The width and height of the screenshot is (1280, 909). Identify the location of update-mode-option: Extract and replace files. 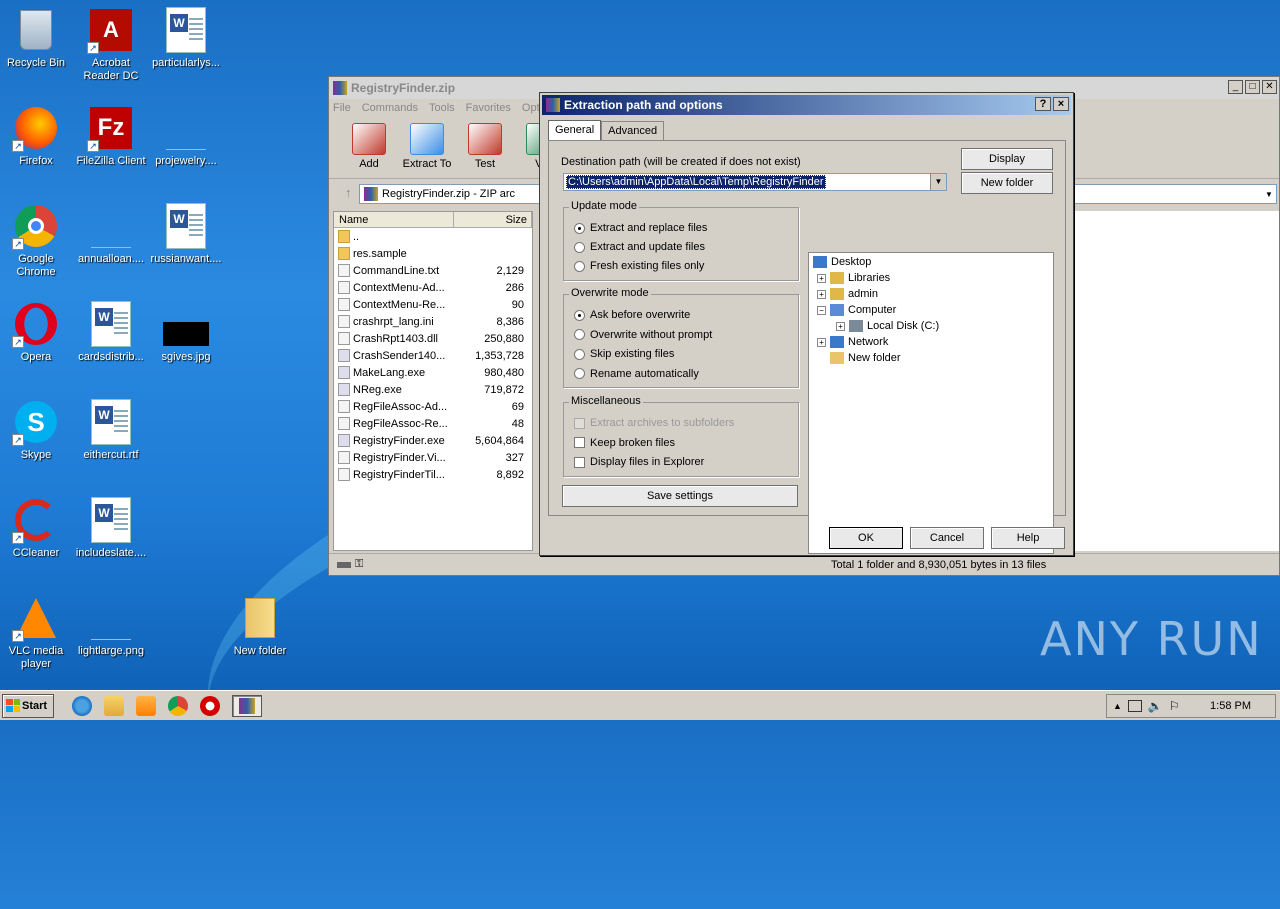
(640, 228).